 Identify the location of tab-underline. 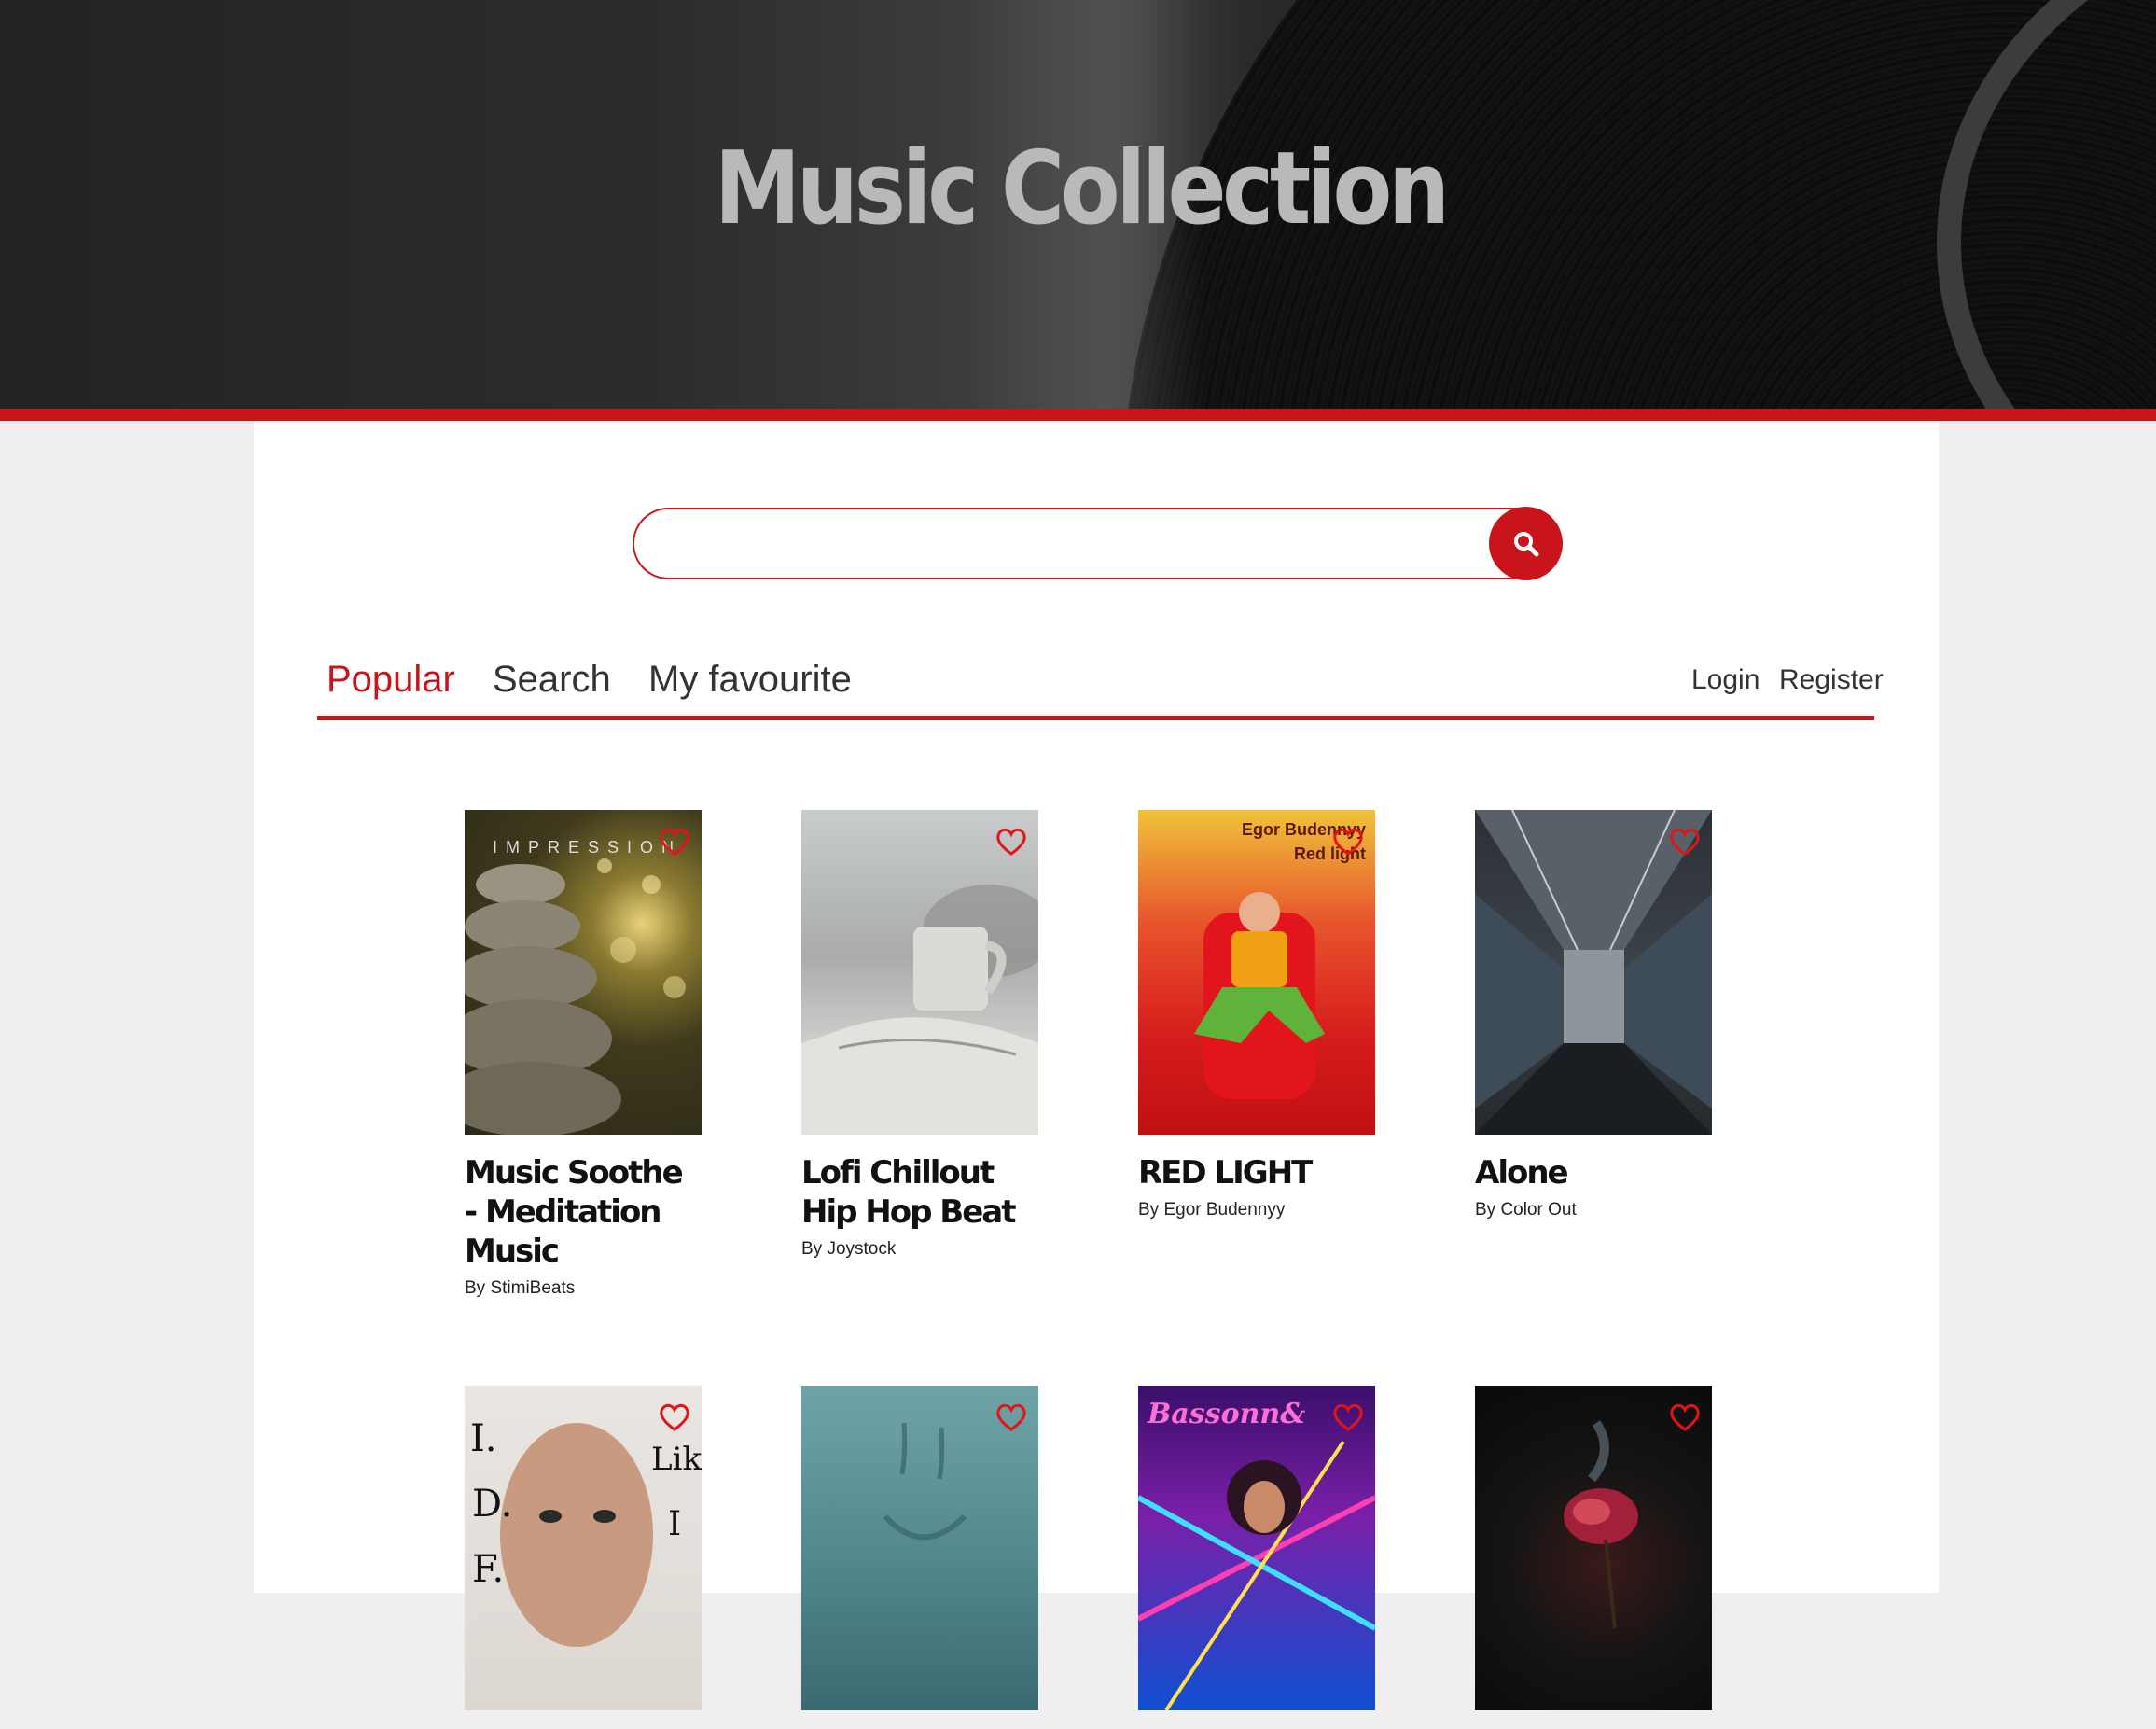
(1095, 718).